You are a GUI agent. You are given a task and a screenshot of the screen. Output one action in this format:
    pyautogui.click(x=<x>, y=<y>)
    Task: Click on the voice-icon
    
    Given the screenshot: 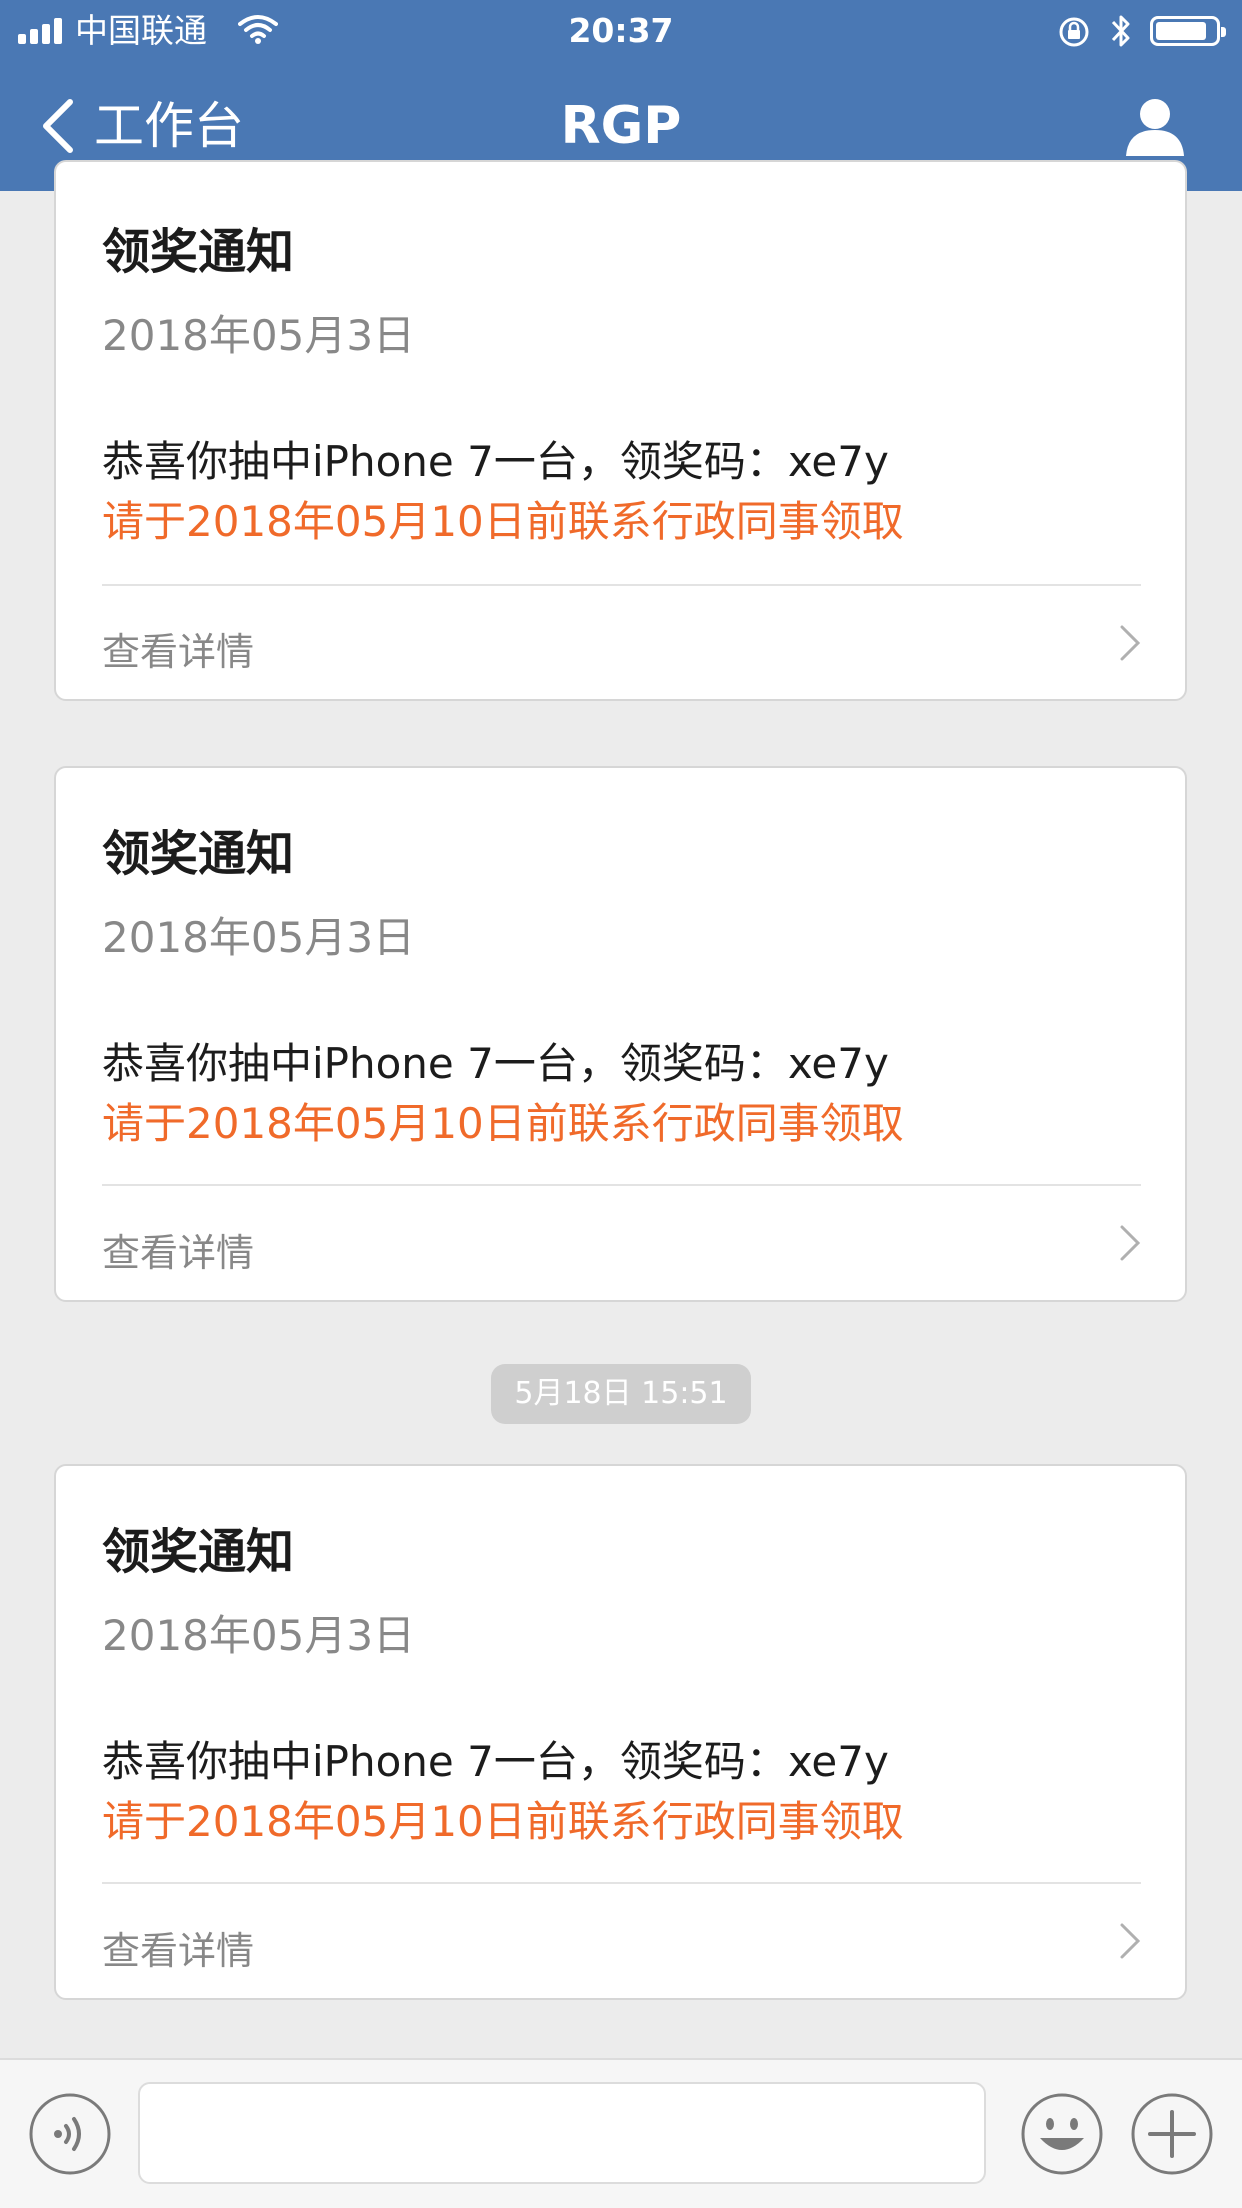 What is the action you would take?
    pyautogui.click(x=70, y=2134)
    